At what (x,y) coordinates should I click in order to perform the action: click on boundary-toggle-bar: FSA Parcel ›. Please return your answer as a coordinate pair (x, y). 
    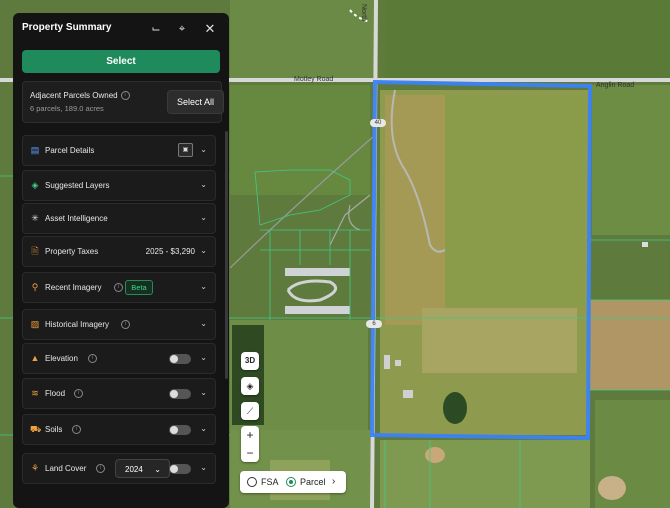
    Looking at the image, I should click on (293, 482).